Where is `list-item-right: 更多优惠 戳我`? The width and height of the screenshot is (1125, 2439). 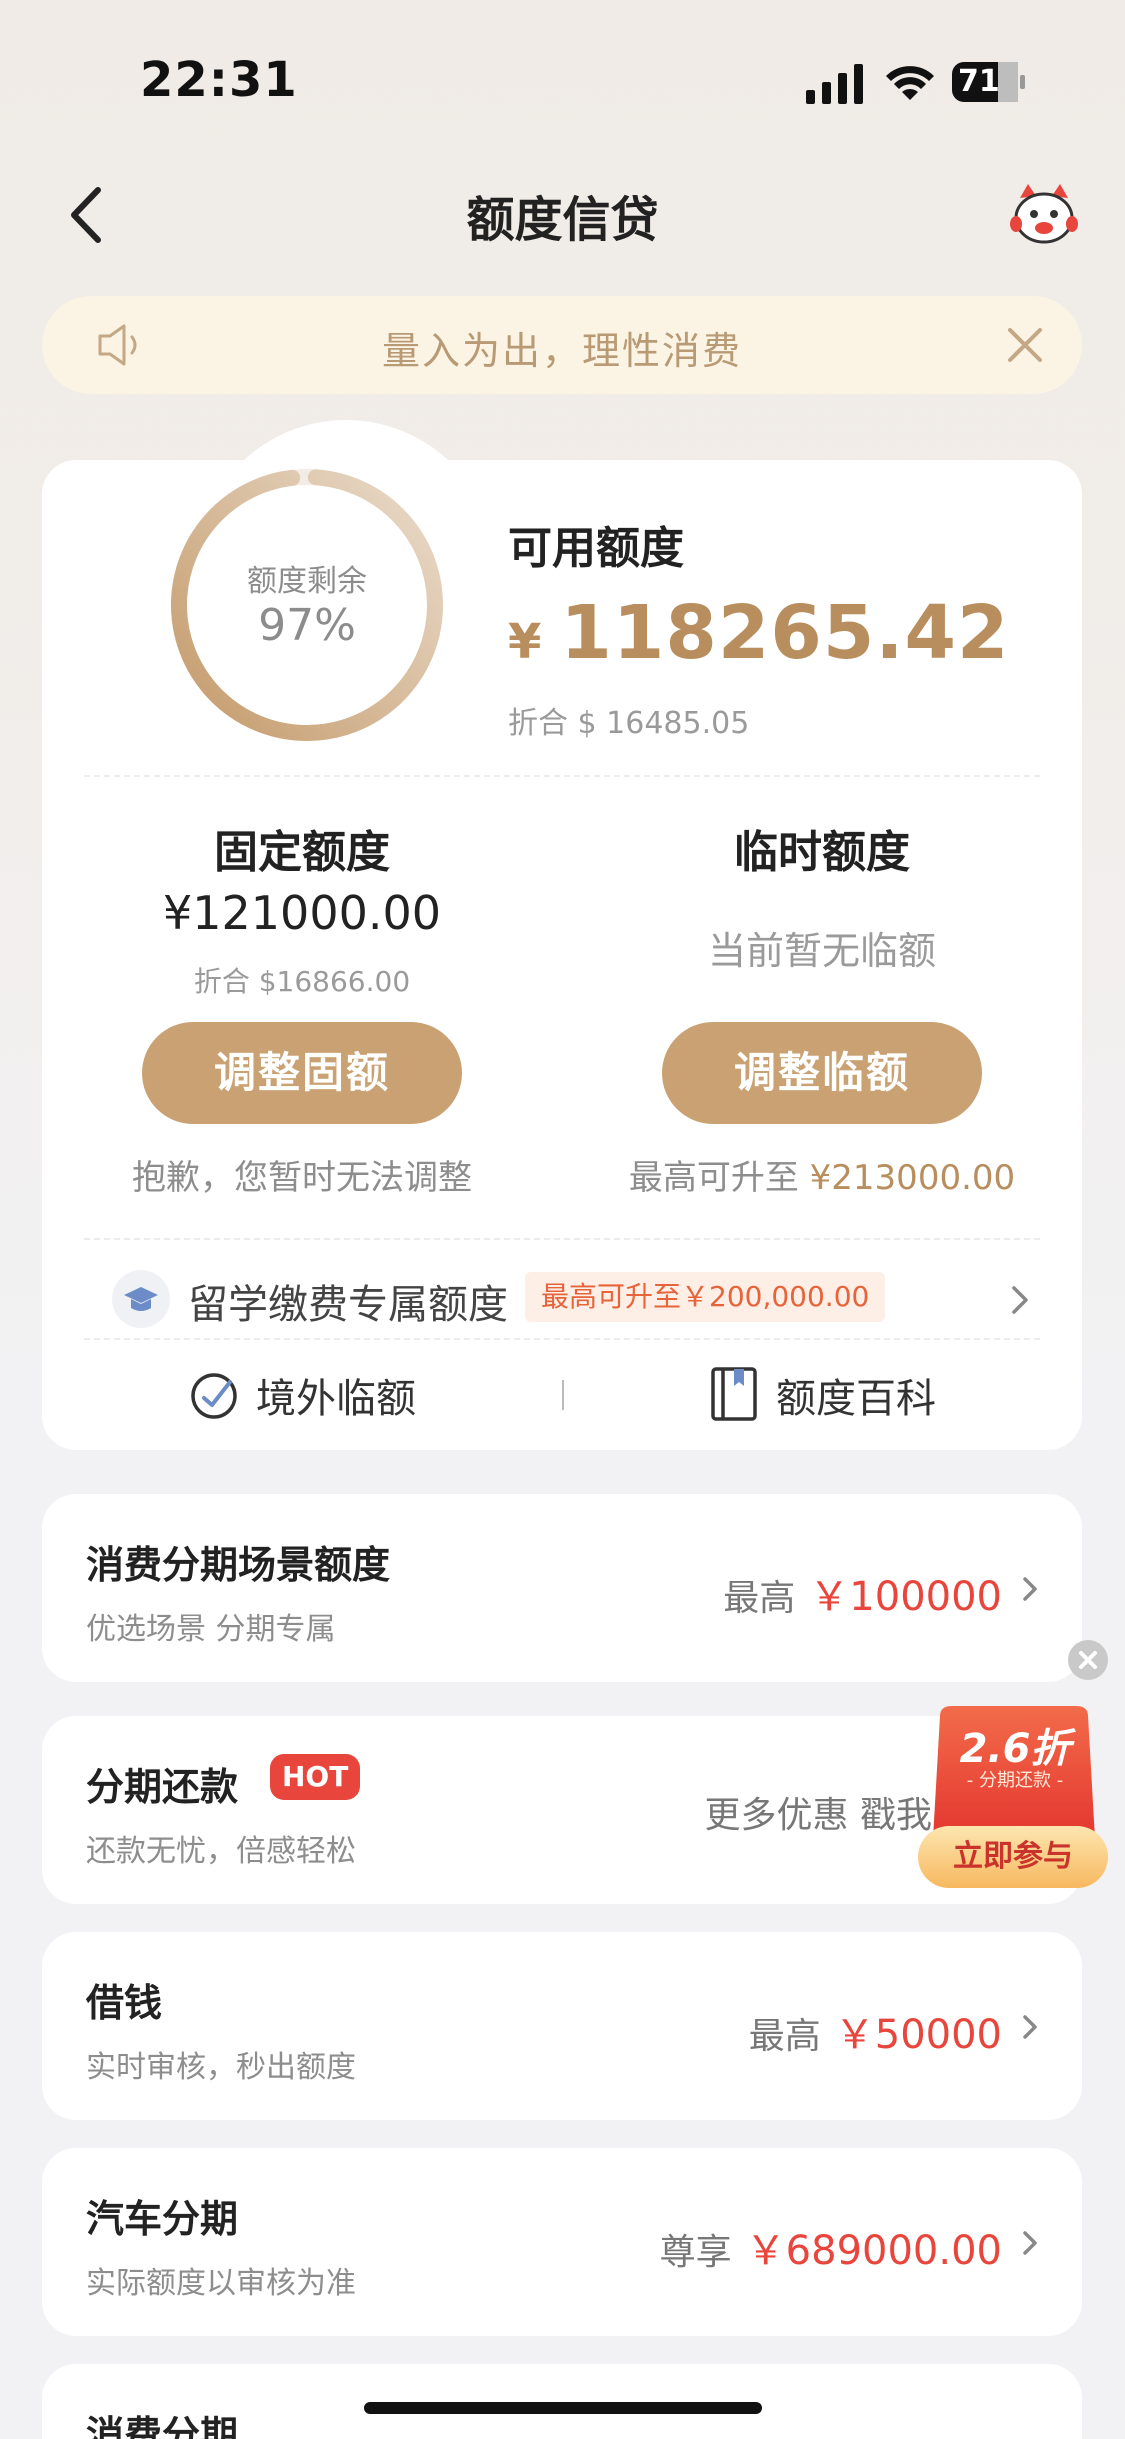
list-item-right: 更多优惠 戳我 is located at coordinates (818, 1812).